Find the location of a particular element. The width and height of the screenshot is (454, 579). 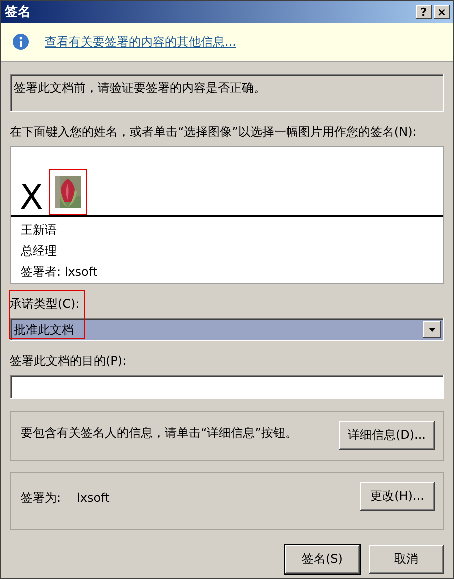

signer-line: 王新语 is located at coordinates (39, 230).